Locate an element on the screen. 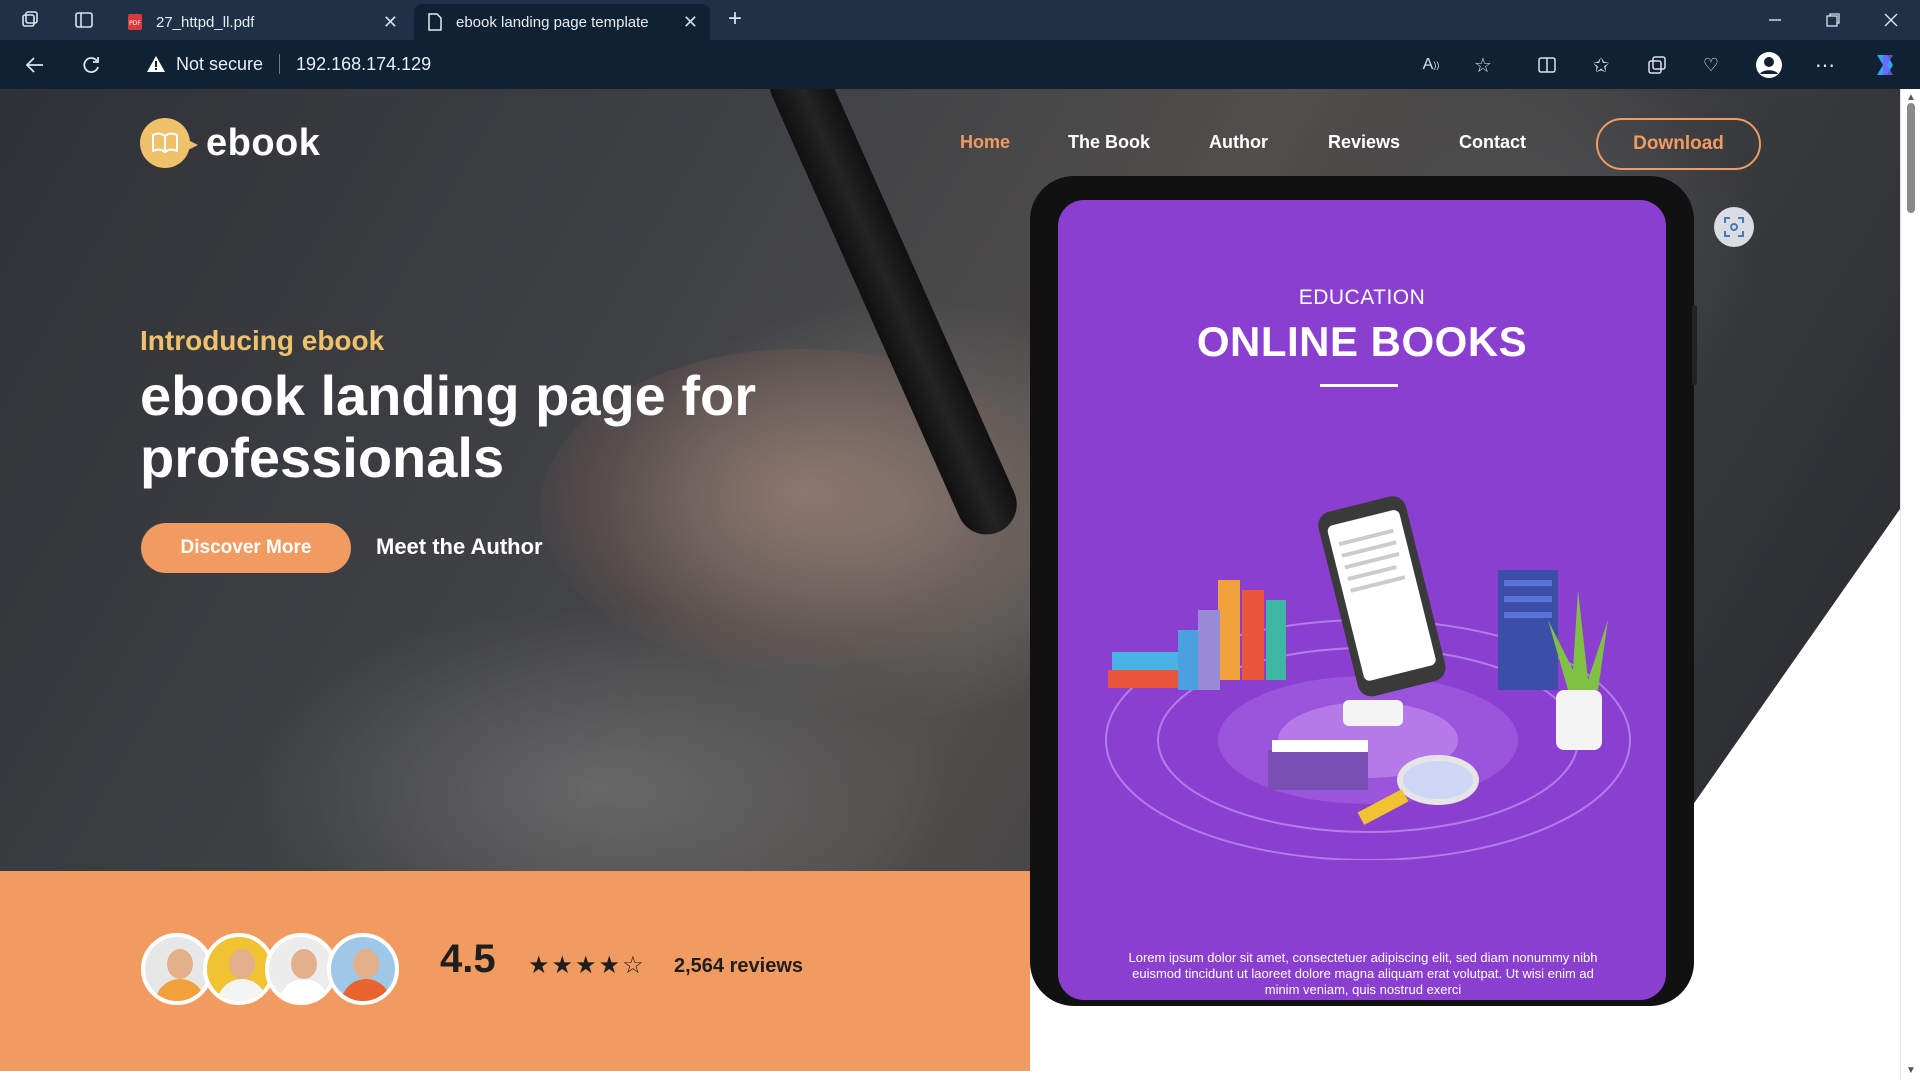 Image resolution: width=1920 pixels, height=1080 pixels. split-screen-icon is located at coordinates (1547, 65).